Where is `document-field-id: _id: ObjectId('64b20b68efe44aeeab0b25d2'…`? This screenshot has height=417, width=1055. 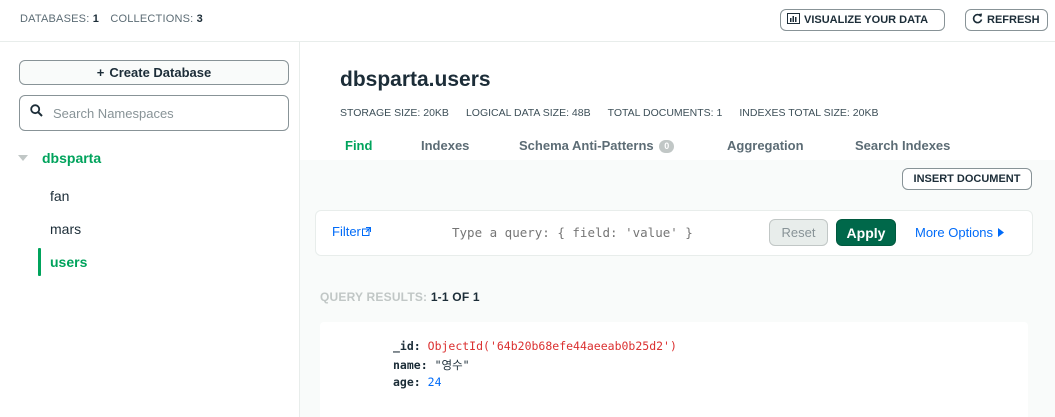
document-field-id: _id: ObjectId('64b20b68efe44aeeab0b25d2'… is located at coordinates (535, 346).